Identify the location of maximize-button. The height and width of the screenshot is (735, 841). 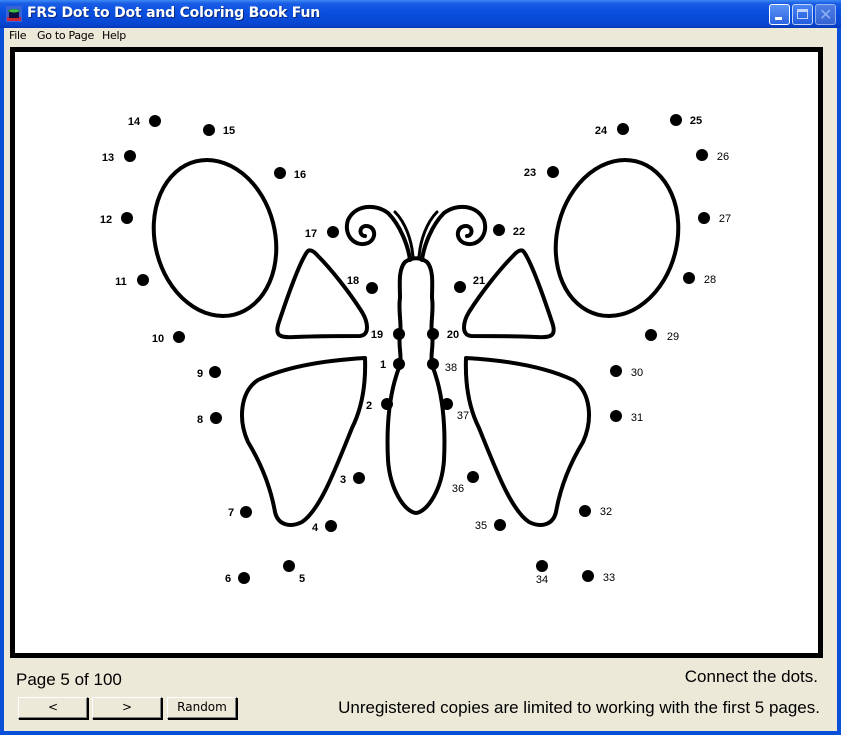
(802, 14).